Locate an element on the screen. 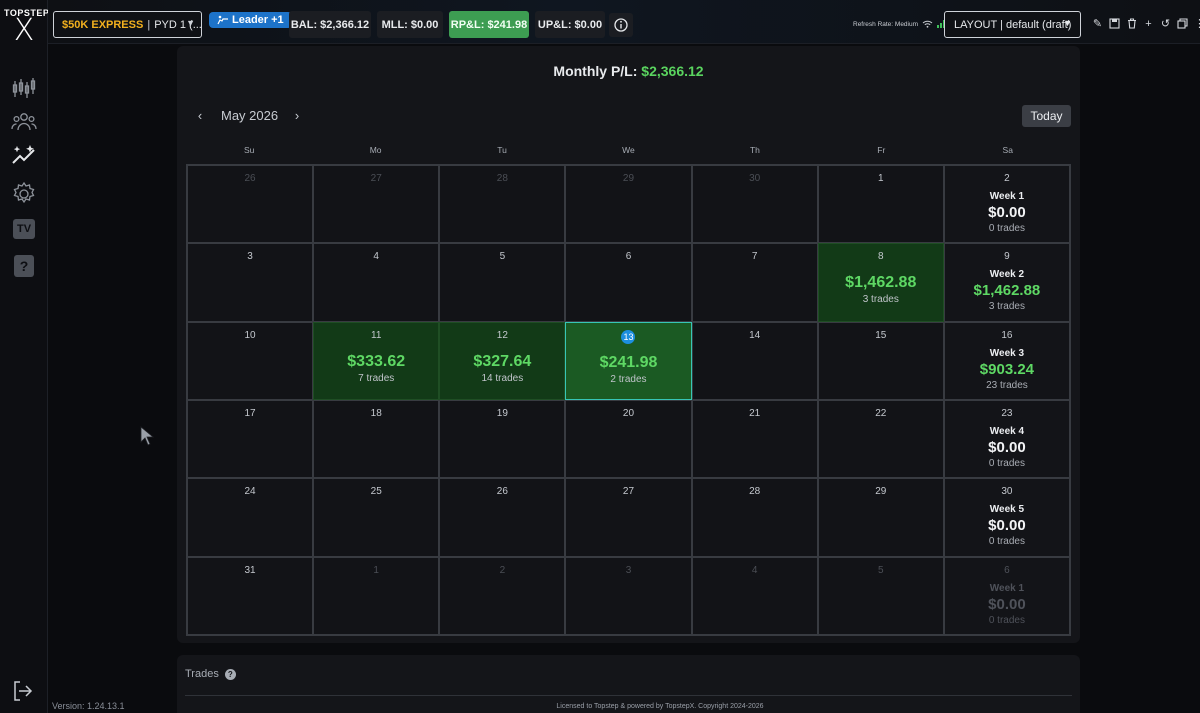 The image size is (1200, 713). logout-icon is located at coordinates (24, 691).